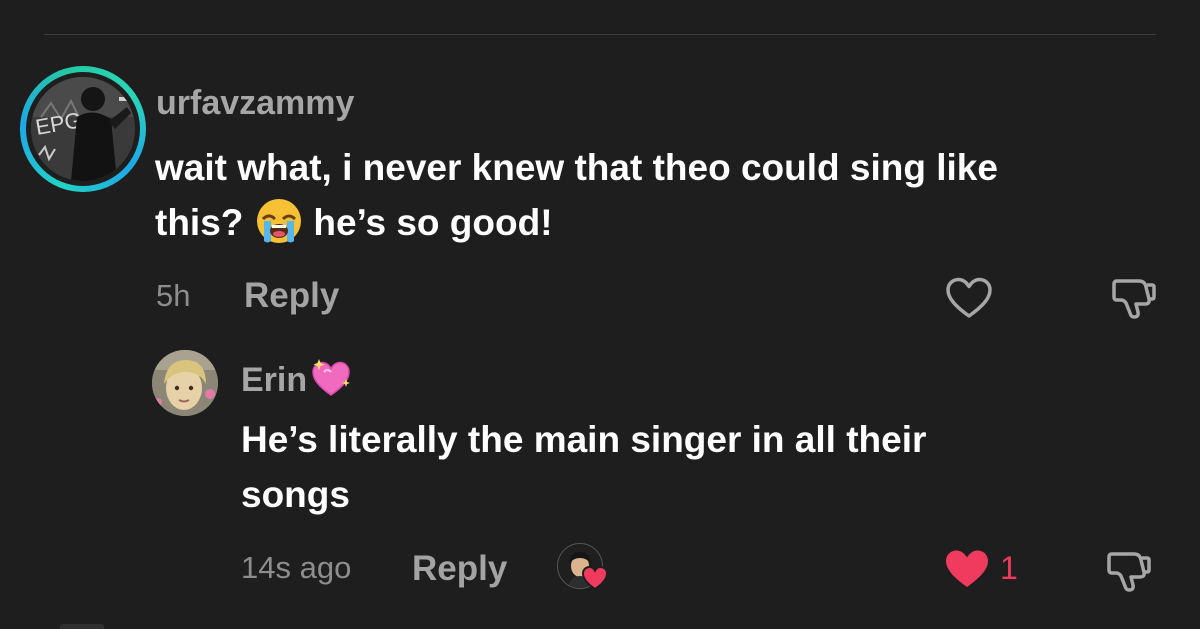 This screenshot has height=629, width=1200. Describe the element at coordinates (459, 569) in the screenshot. I see `reply-to-reply-button: Reply` at that location.